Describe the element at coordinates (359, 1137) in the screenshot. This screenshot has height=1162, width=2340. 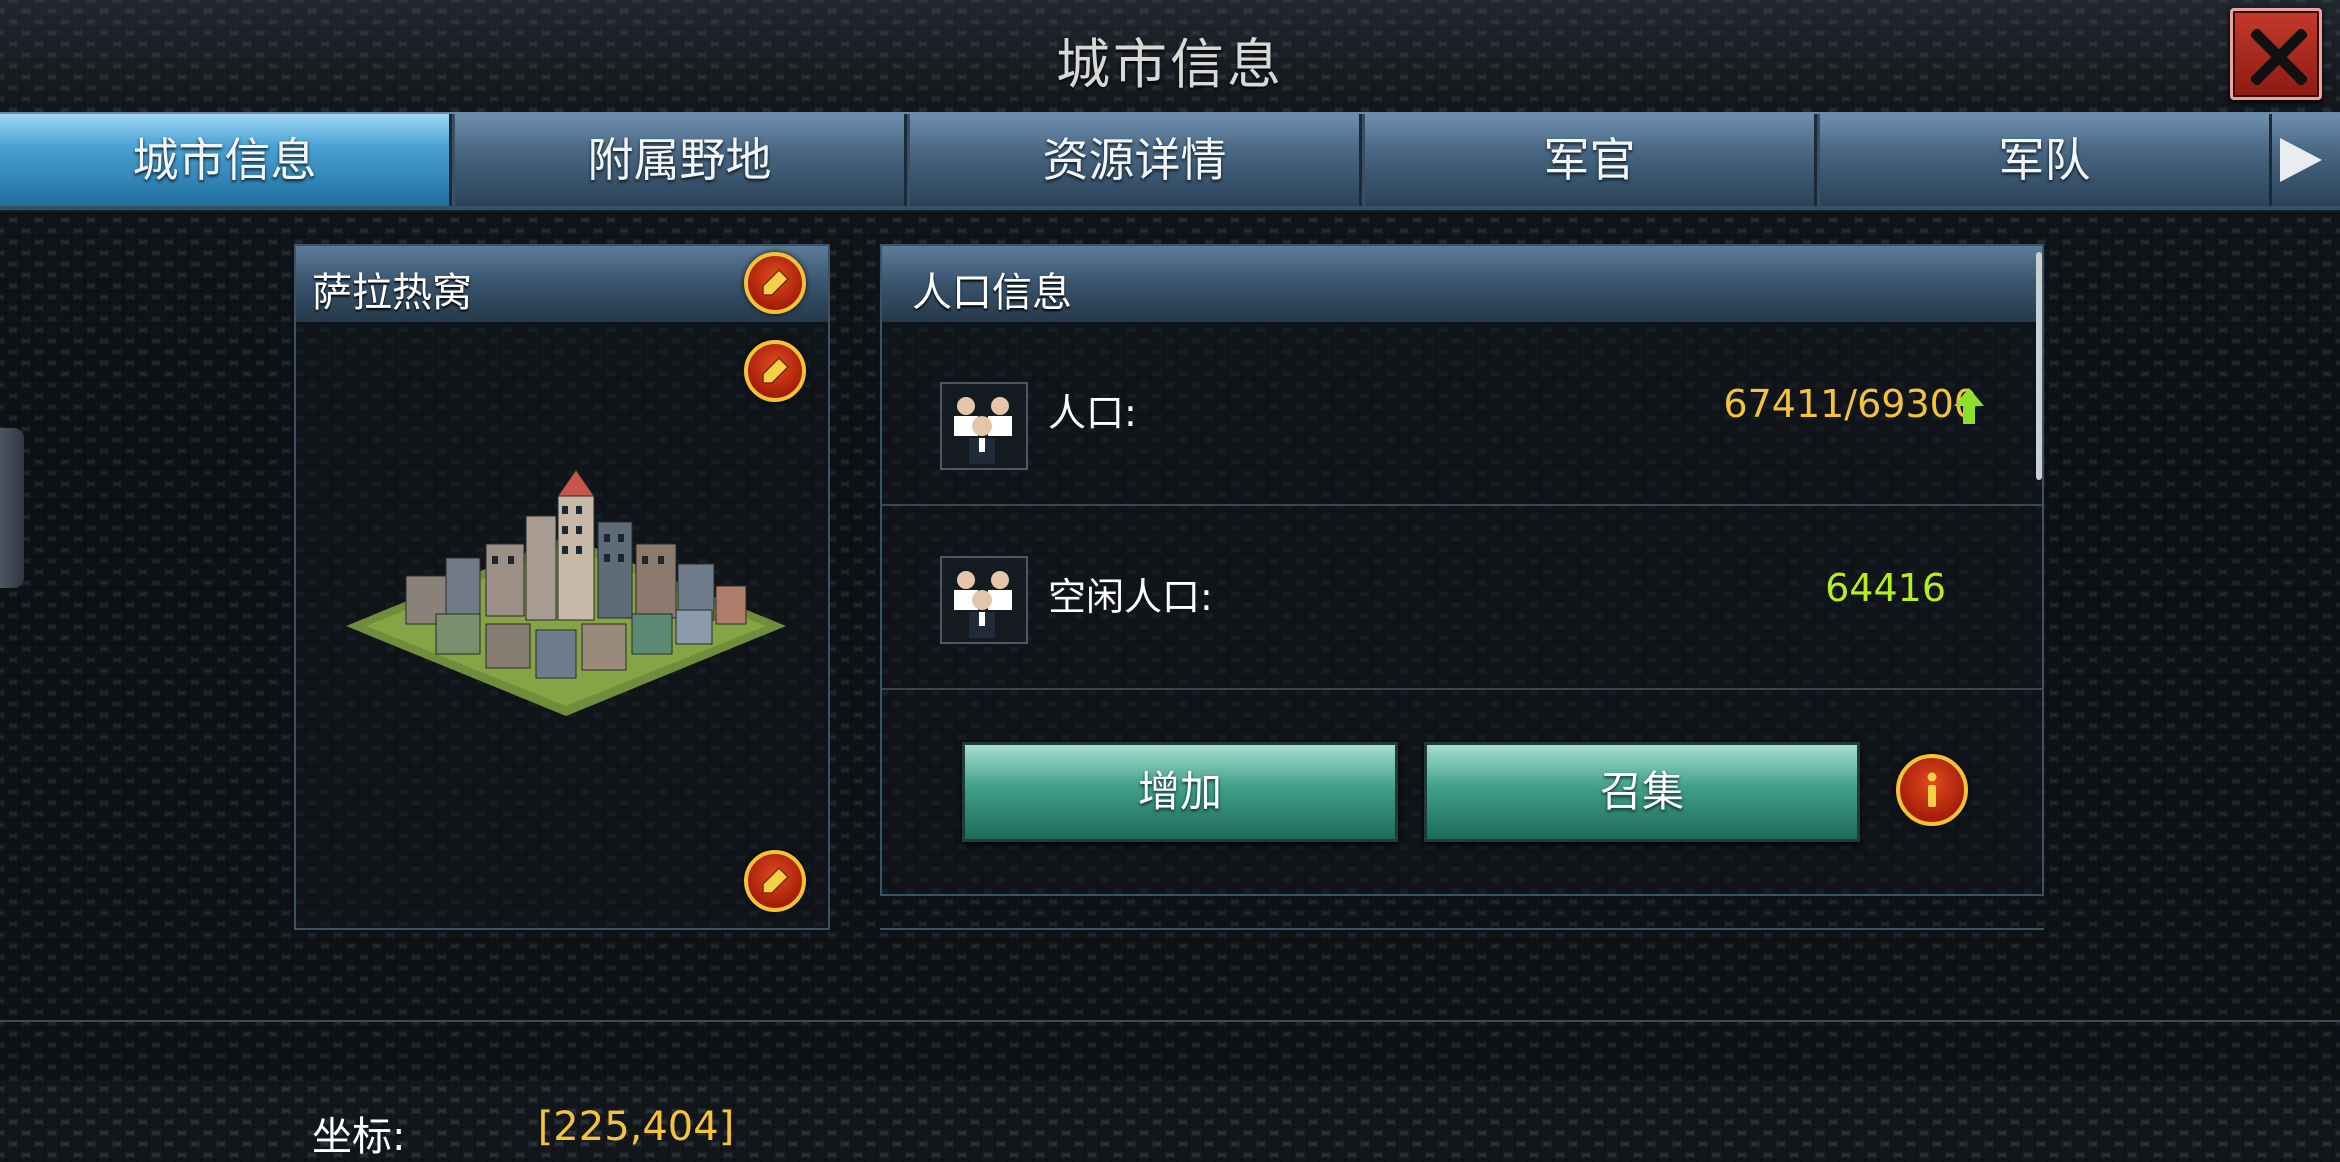
I see `coordinate-label: 坐标:` at that location.